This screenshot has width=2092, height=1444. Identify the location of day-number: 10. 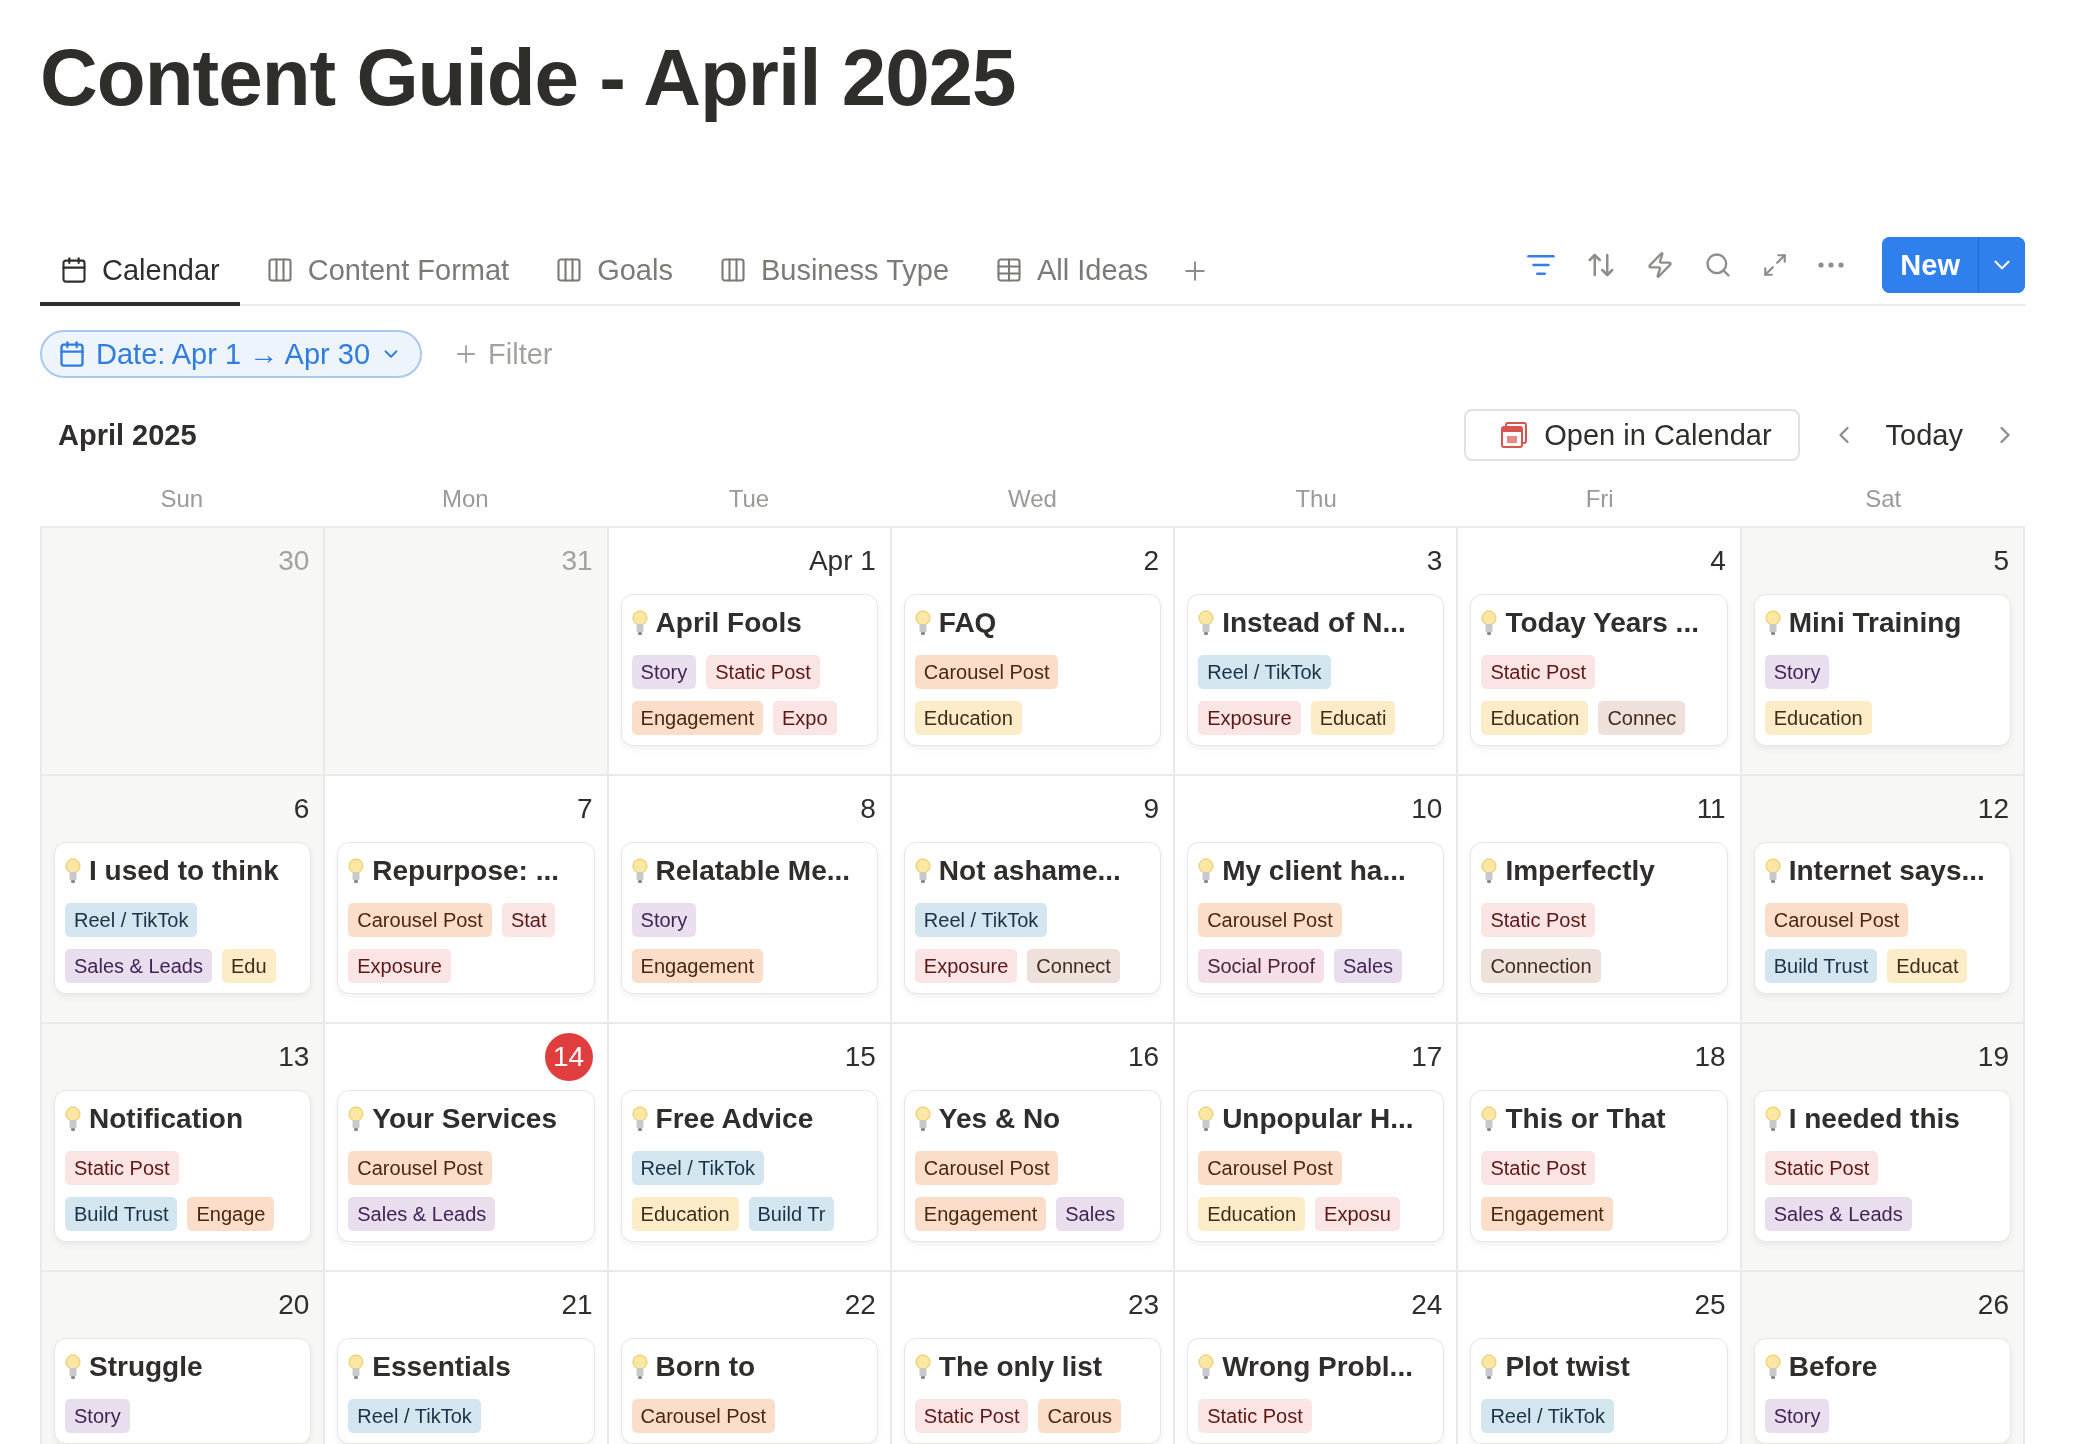
(1427, 809).